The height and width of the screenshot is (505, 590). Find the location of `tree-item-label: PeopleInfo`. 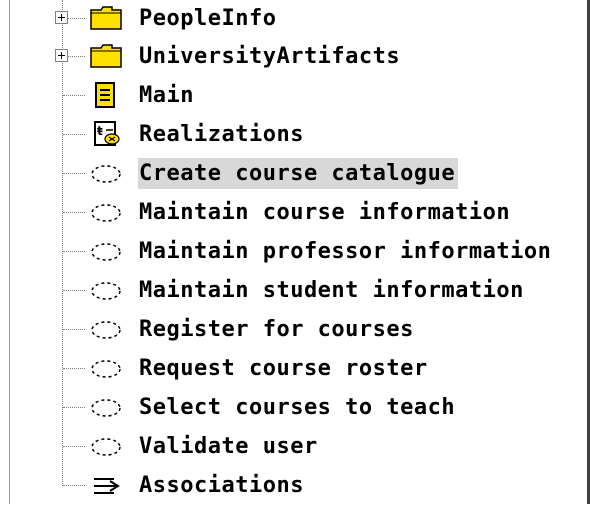

tree-item-label: PeopleInfo is located at coordinates (208, 18).